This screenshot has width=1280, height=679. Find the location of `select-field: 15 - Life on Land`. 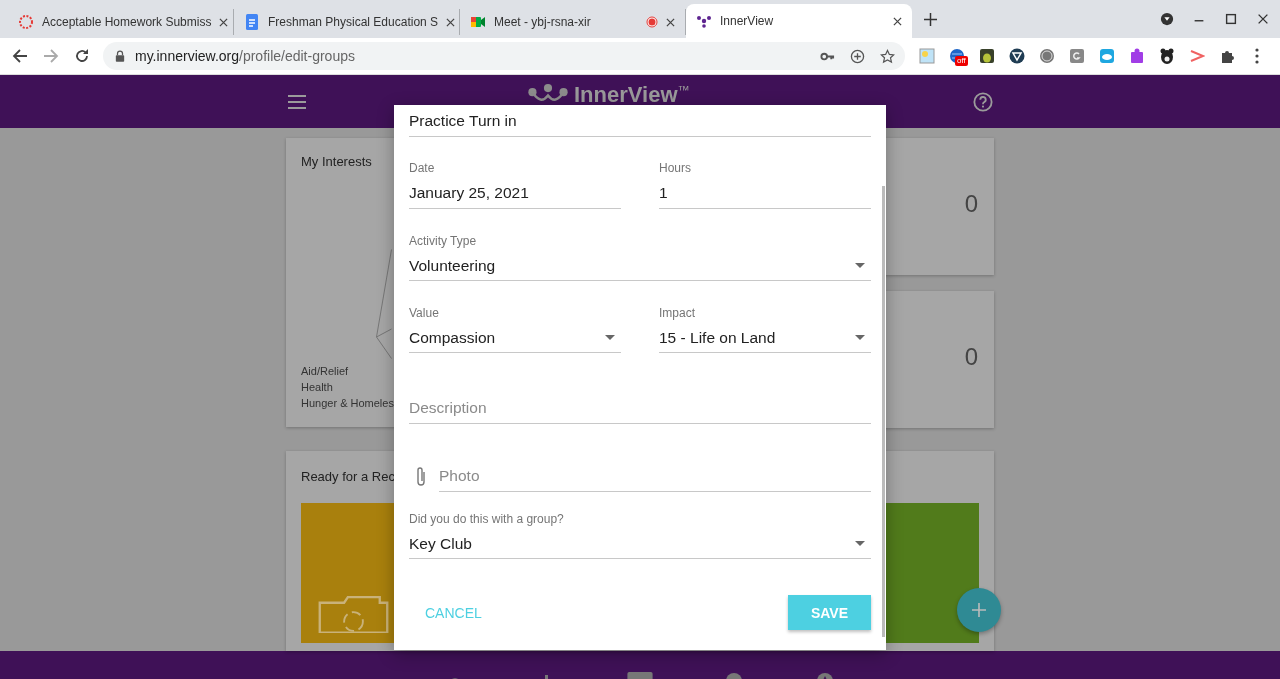

select-field: 15 - Life on Land is located at coordinates (765, 338).